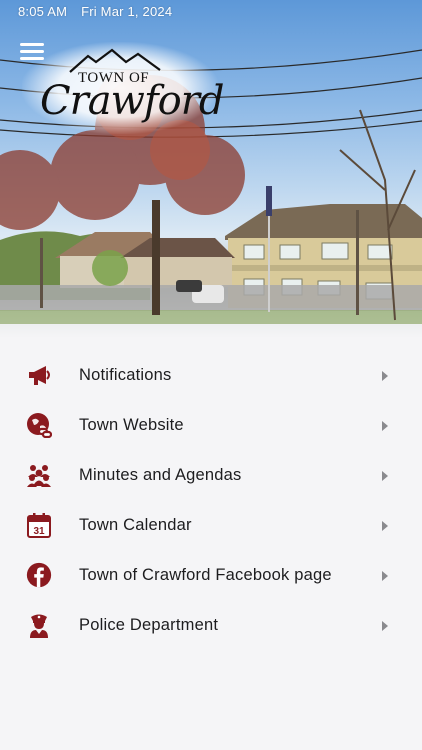  Describe the element at coordinates (160, 475) in the screenshot. I see `menu-item-label: Minutes and Agendas` at that location.